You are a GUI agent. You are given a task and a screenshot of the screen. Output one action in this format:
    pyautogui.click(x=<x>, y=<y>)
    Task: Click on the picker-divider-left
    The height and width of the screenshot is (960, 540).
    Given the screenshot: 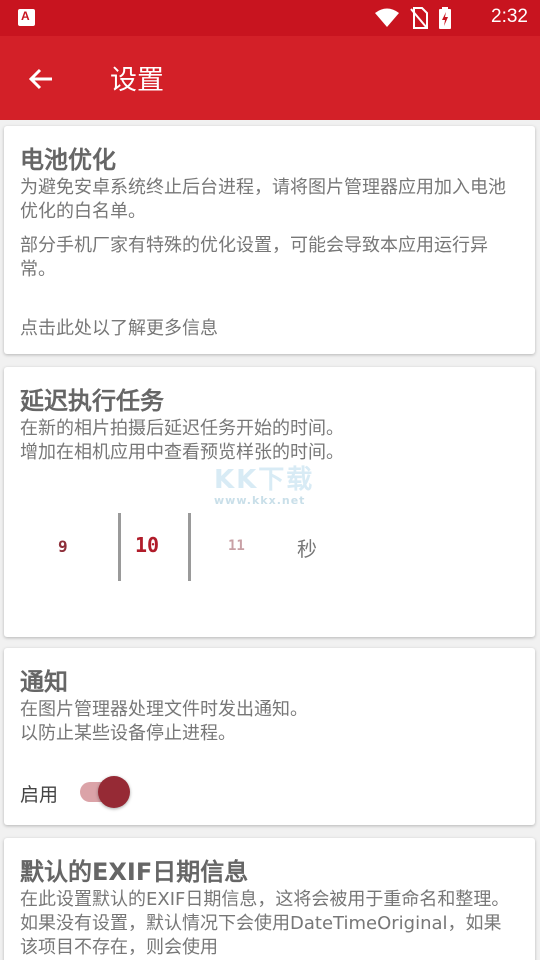 What is the action you would take?
    pyautogui.click(x=119, y=547)
    